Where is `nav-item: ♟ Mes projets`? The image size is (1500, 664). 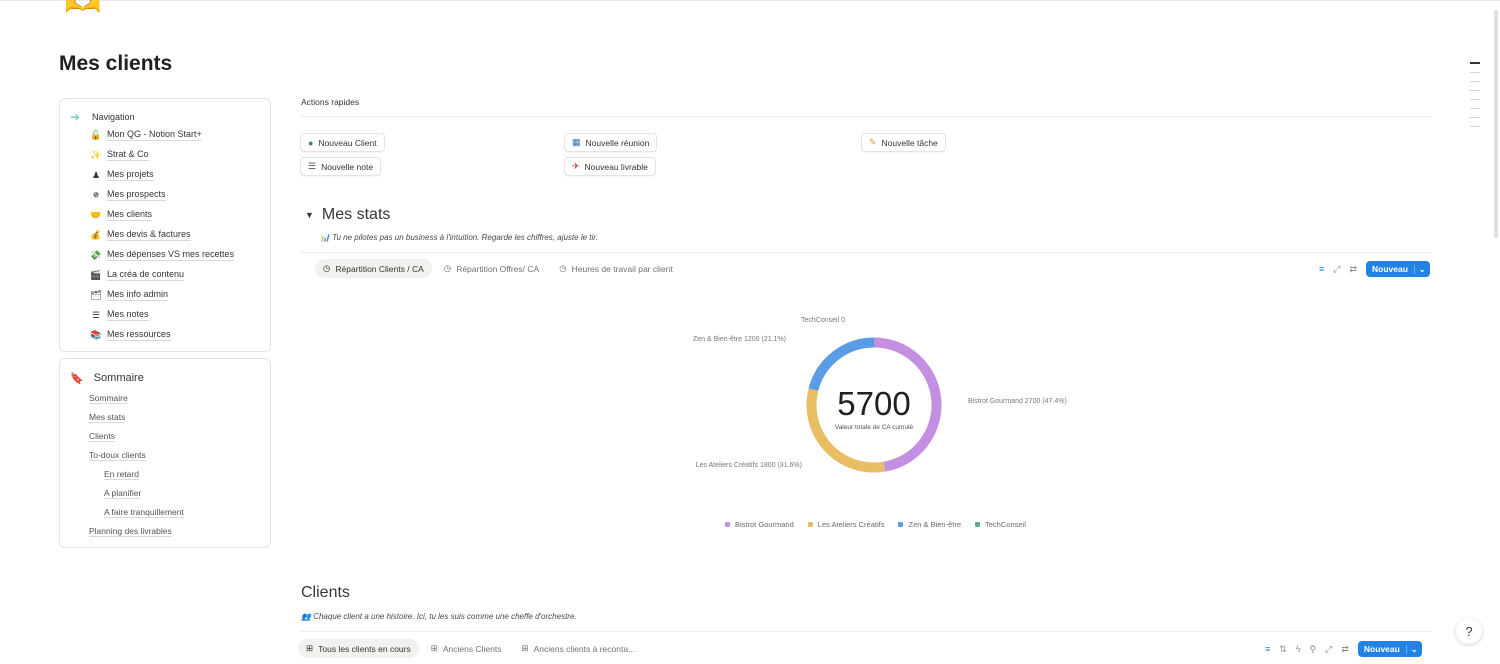 nav-item: ♟ Mes projets is located at coordinates (180, 175).